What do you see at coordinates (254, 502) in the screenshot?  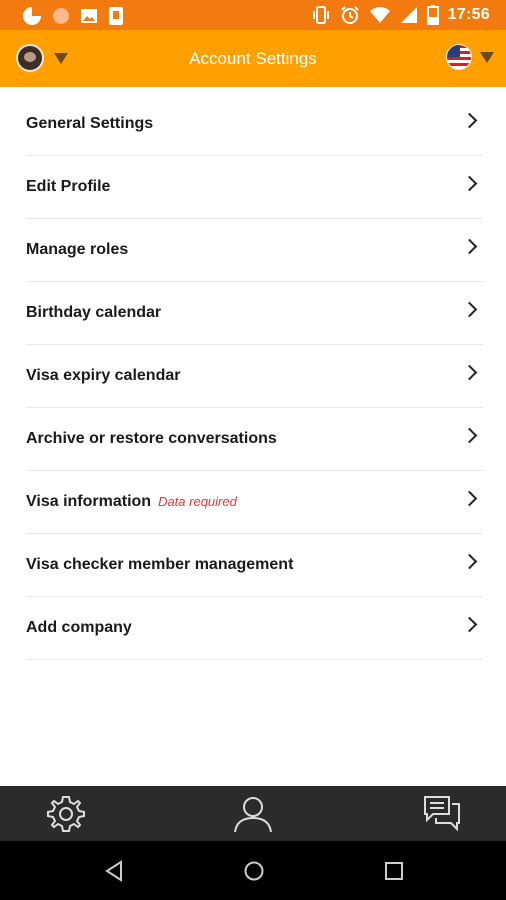 I see `menu-item-visa-information: Visa information Data required` at bounding box center [254, 502].